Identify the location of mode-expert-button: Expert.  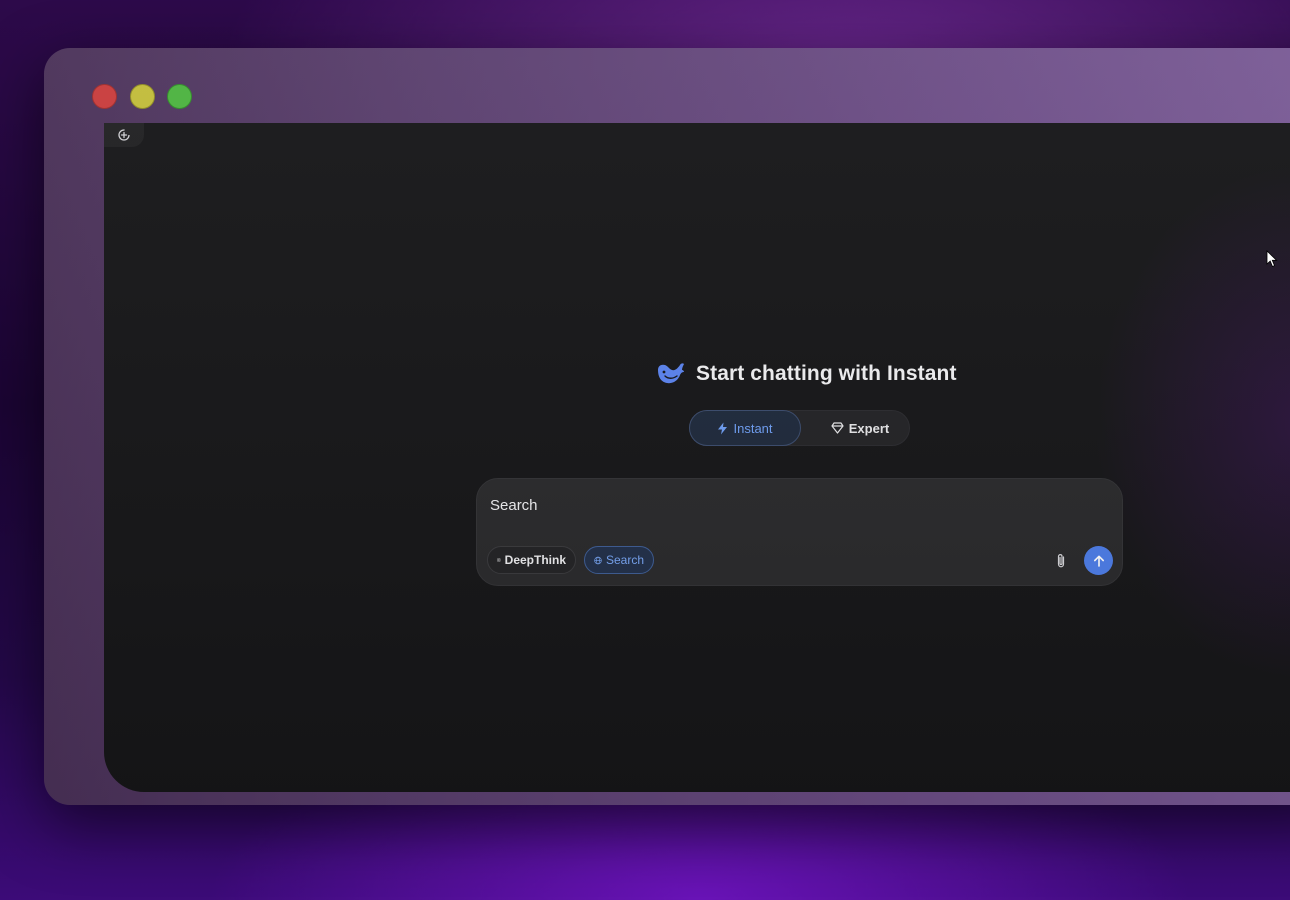
(860, 428).